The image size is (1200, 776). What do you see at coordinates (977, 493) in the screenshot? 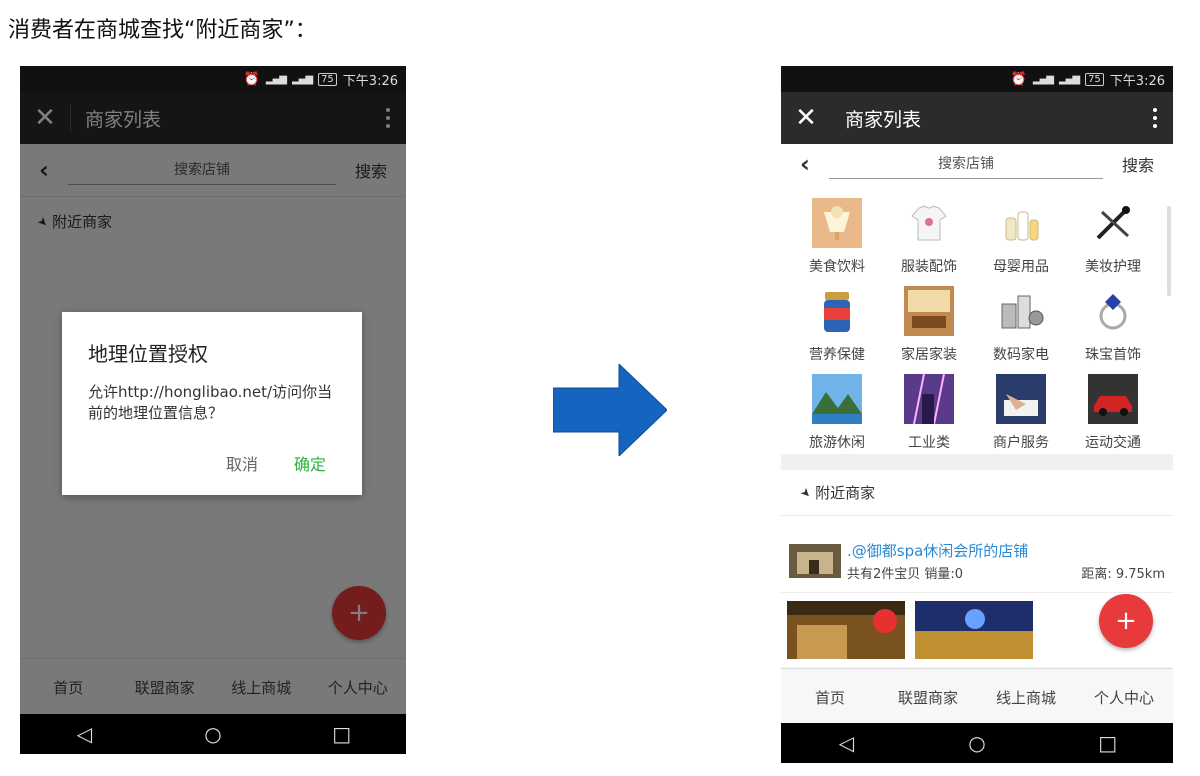
I see `nearby-header: ➤ 附近商家` at bounding box center [977, 493].